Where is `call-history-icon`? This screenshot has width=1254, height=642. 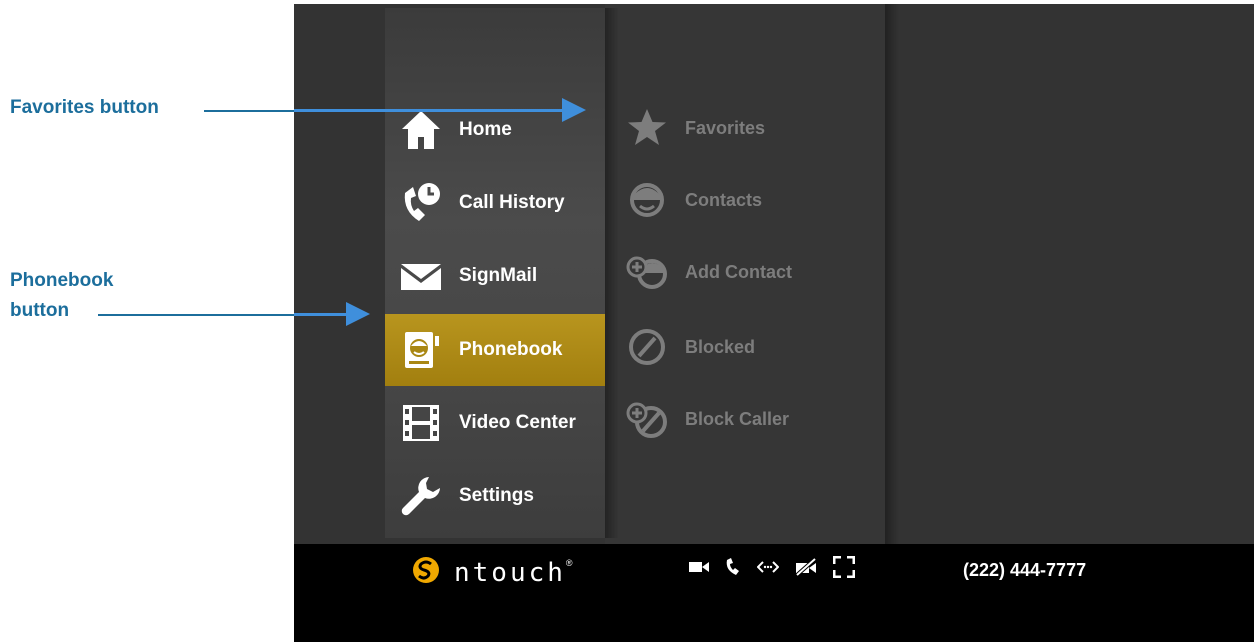 call-history-icon is located at coordinates (421, 203).